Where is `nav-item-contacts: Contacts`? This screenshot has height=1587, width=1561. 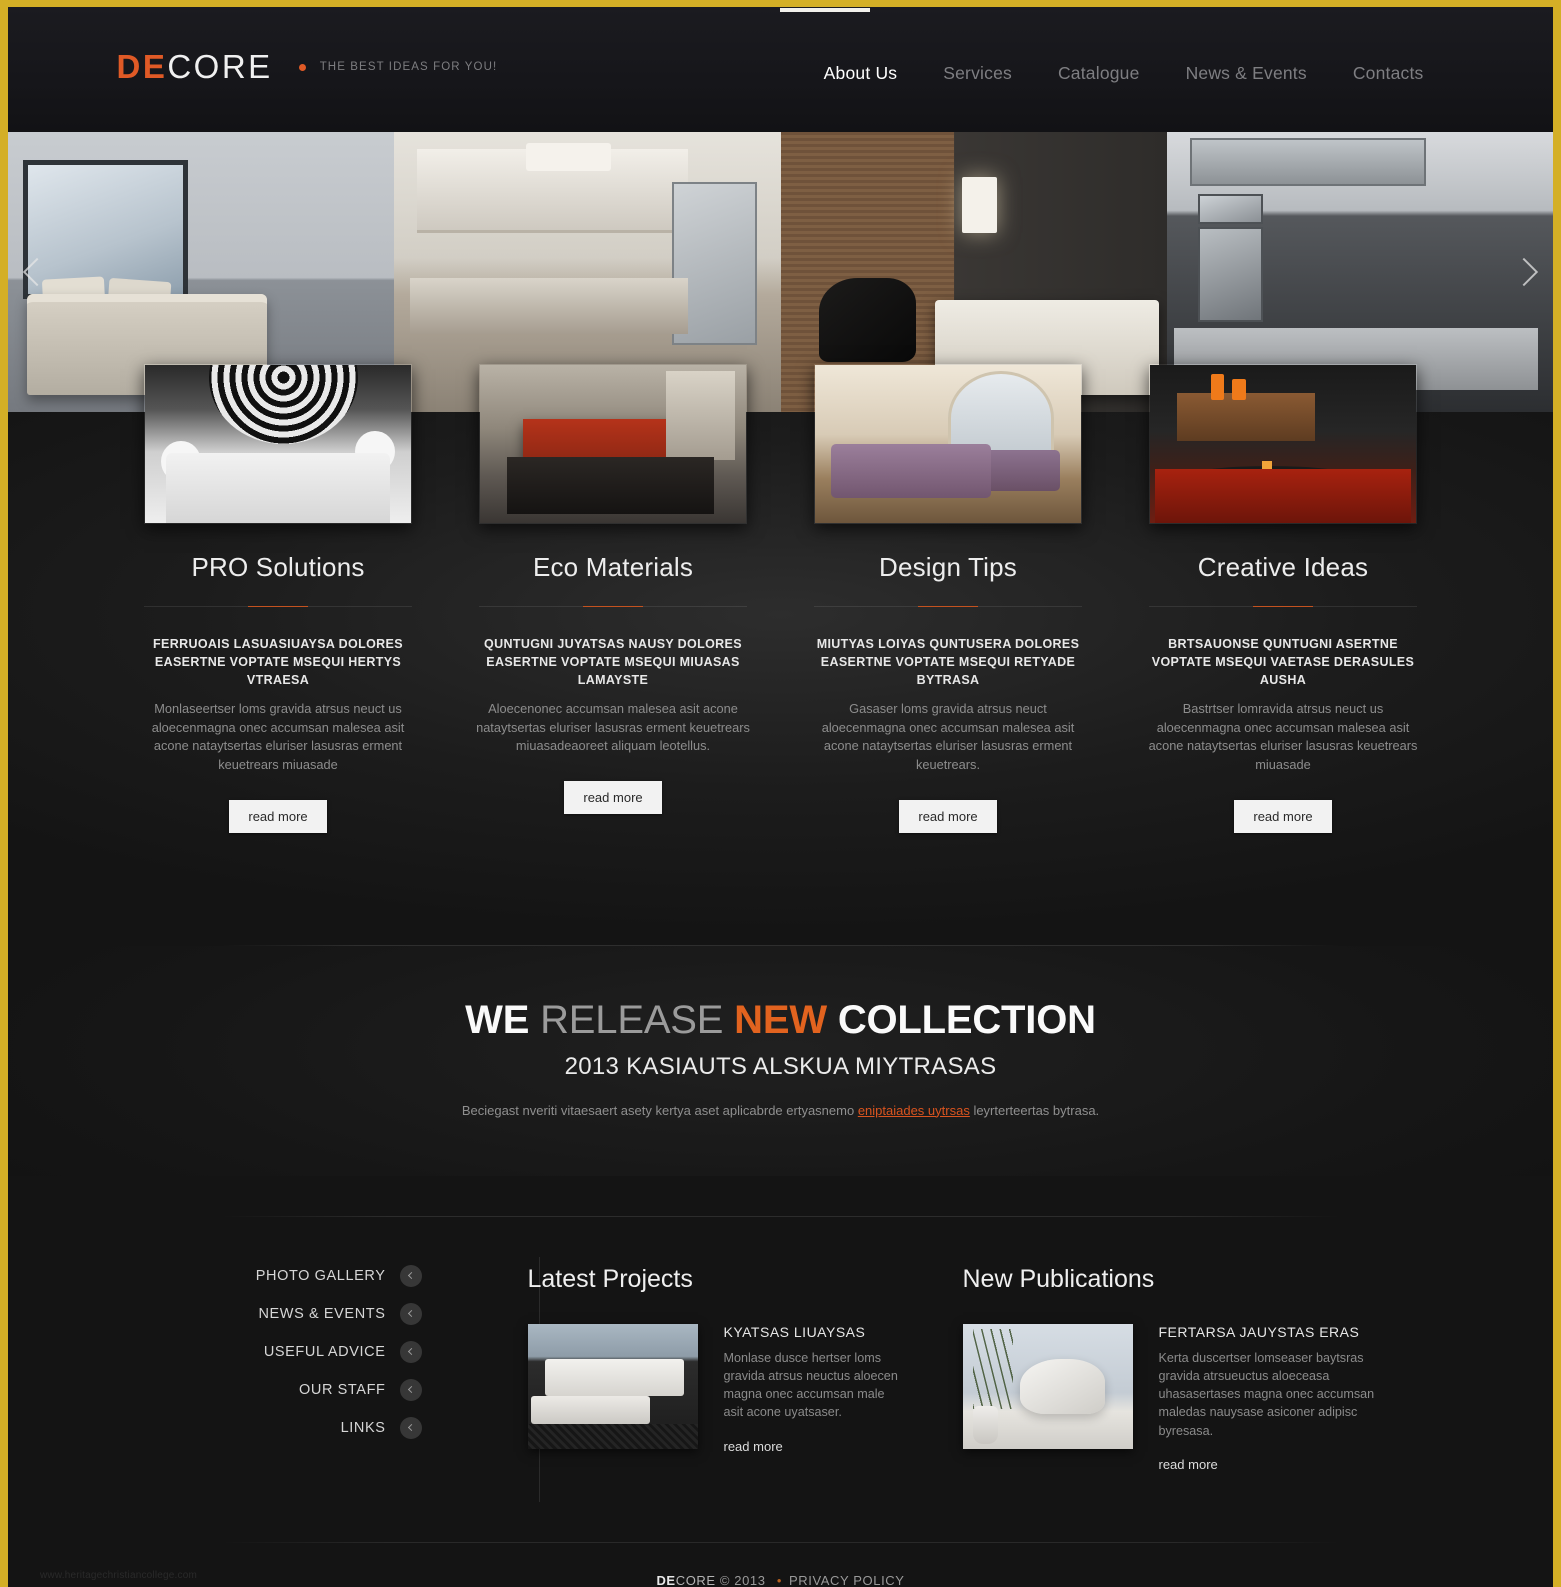
nav-item-contacts: Contacts is located at coordinates (1388, 73).